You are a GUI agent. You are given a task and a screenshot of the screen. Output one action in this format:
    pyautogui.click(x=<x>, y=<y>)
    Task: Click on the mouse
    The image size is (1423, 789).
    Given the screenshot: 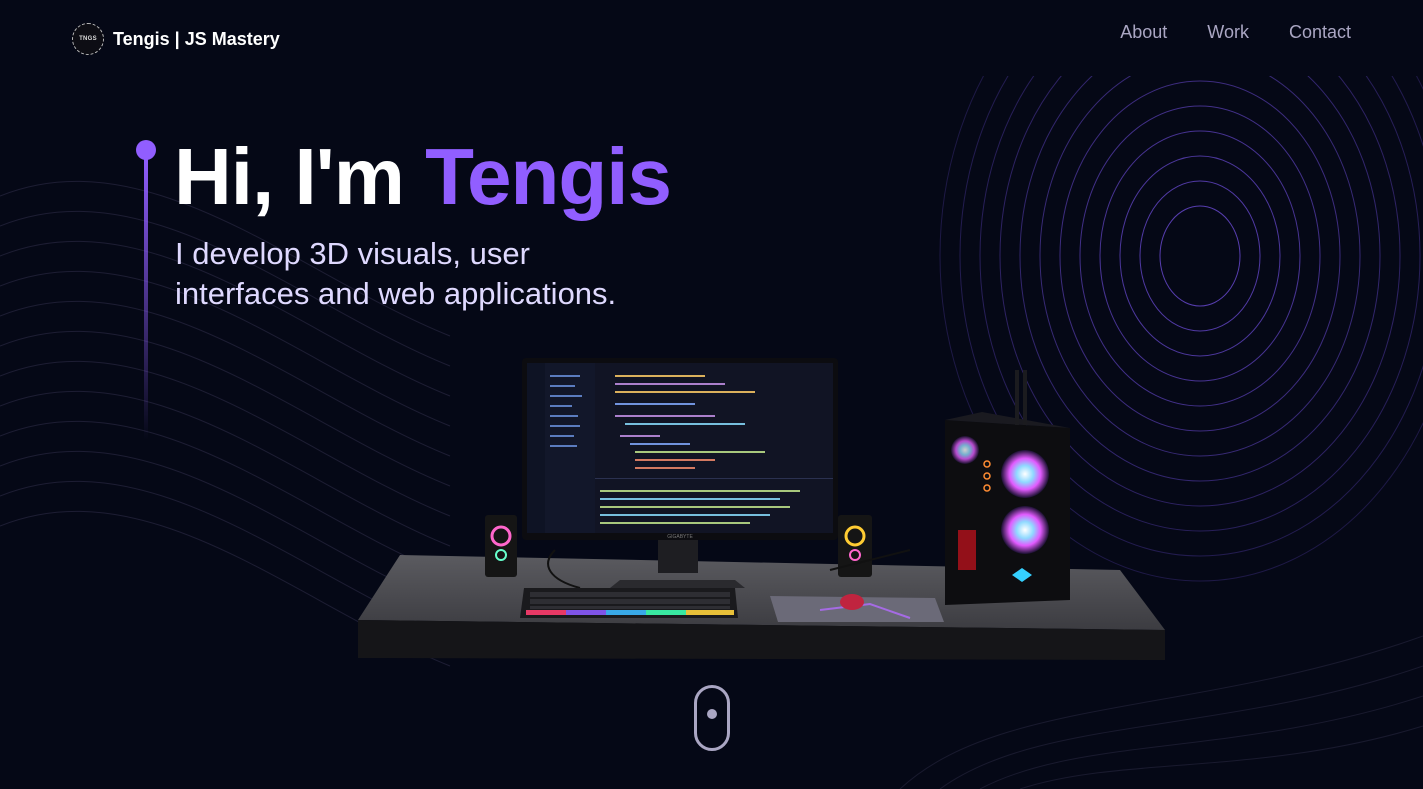 What is the action you would take?
    pyautogui.click(x=852, y=602)
    